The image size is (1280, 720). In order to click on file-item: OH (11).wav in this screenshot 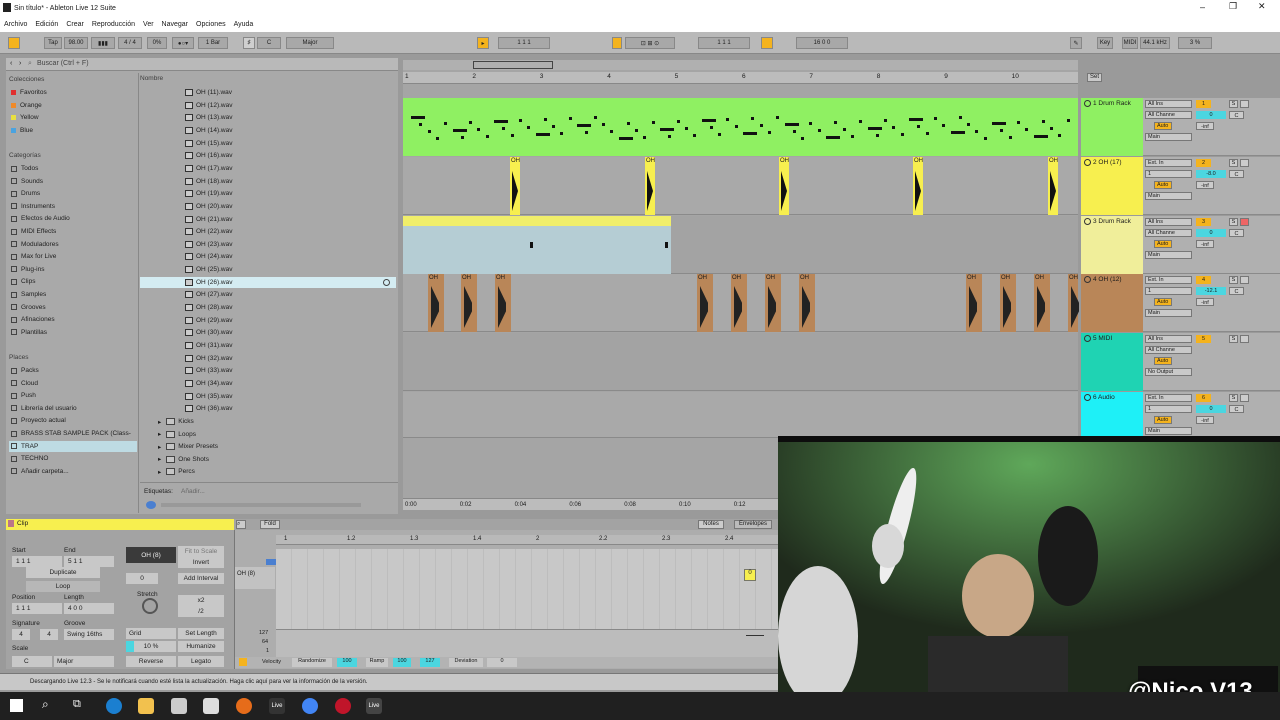, I will do `click(268, 92)`.